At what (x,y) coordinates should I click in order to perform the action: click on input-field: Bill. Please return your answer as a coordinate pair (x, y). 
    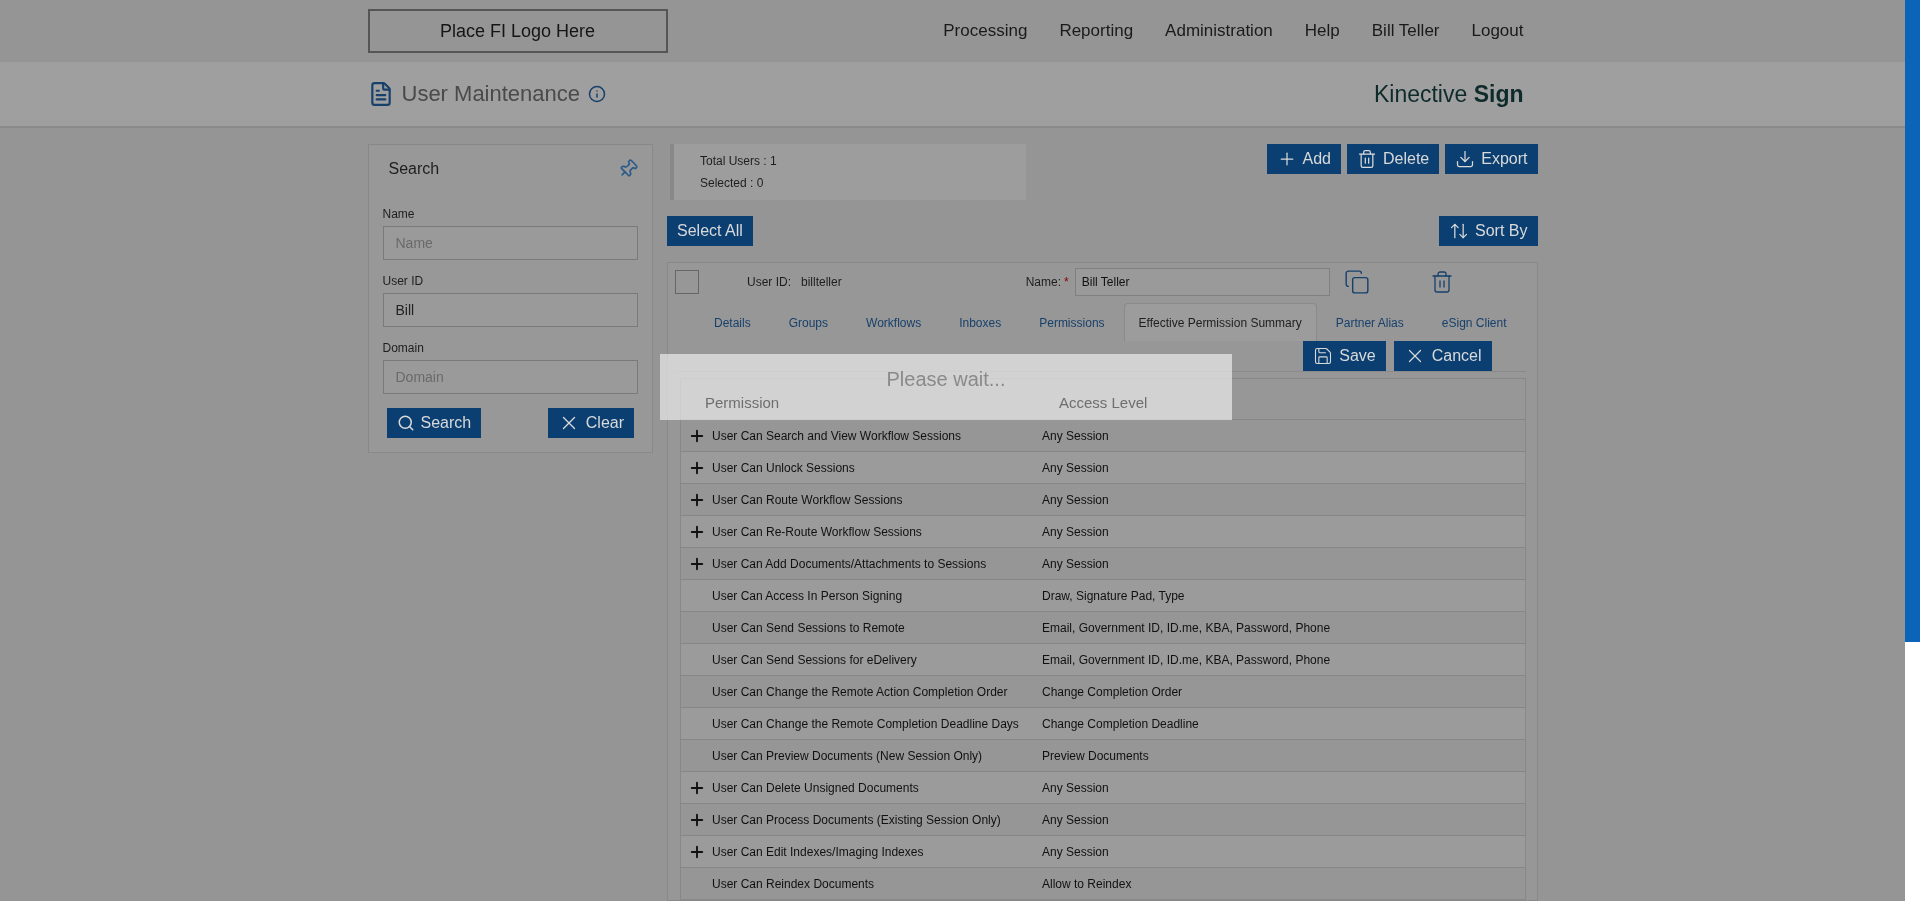
    Looking at the image, I should click on (510, 310).